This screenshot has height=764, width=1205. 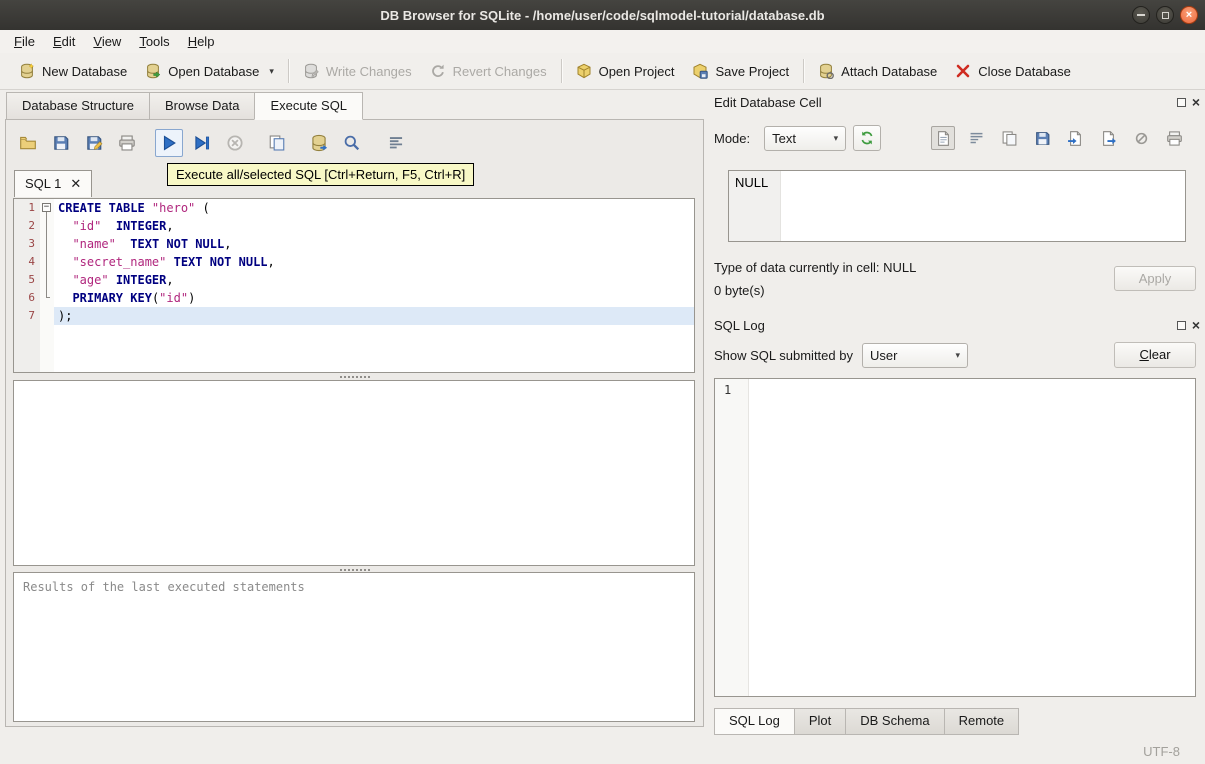 What do you see at coordinates (31, 261) in the screenshot?
I see `line-number: 4` at bounding box center [31, 261].